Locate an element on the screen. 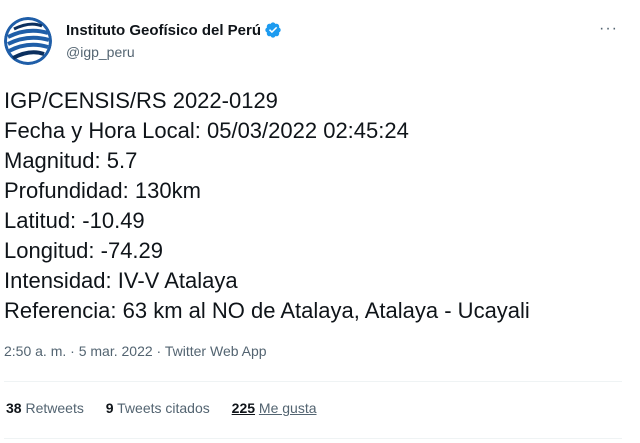 Image resolution: width=640 pixels, height=443 pixels. retweets-count: 38 is located at coordinates (14, 408).